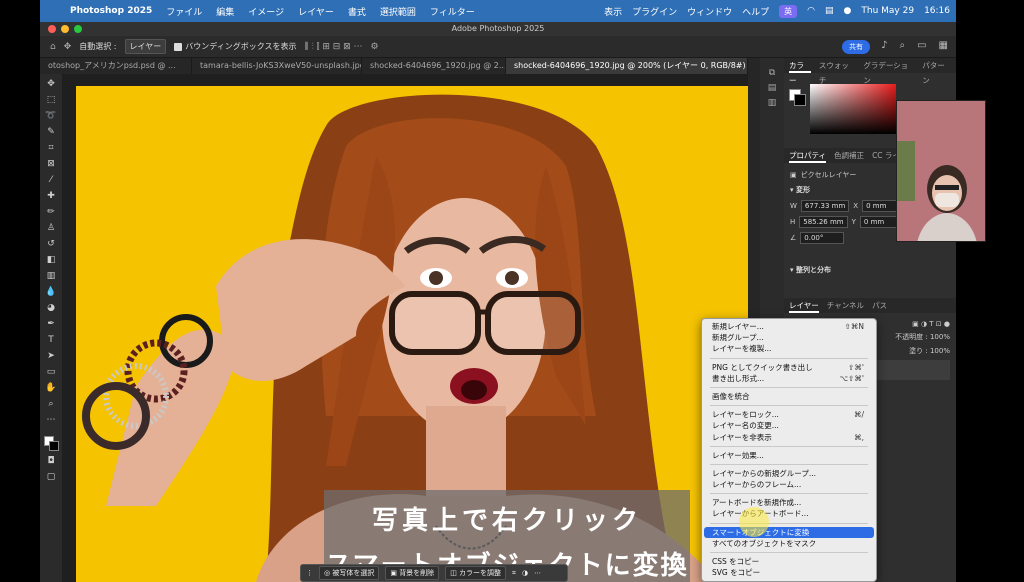  Describe the element at coordinates (931, 324) in the screenshot. I see `layer-filter-icons: ▣ ◑ T ⊡ ●` at that location.